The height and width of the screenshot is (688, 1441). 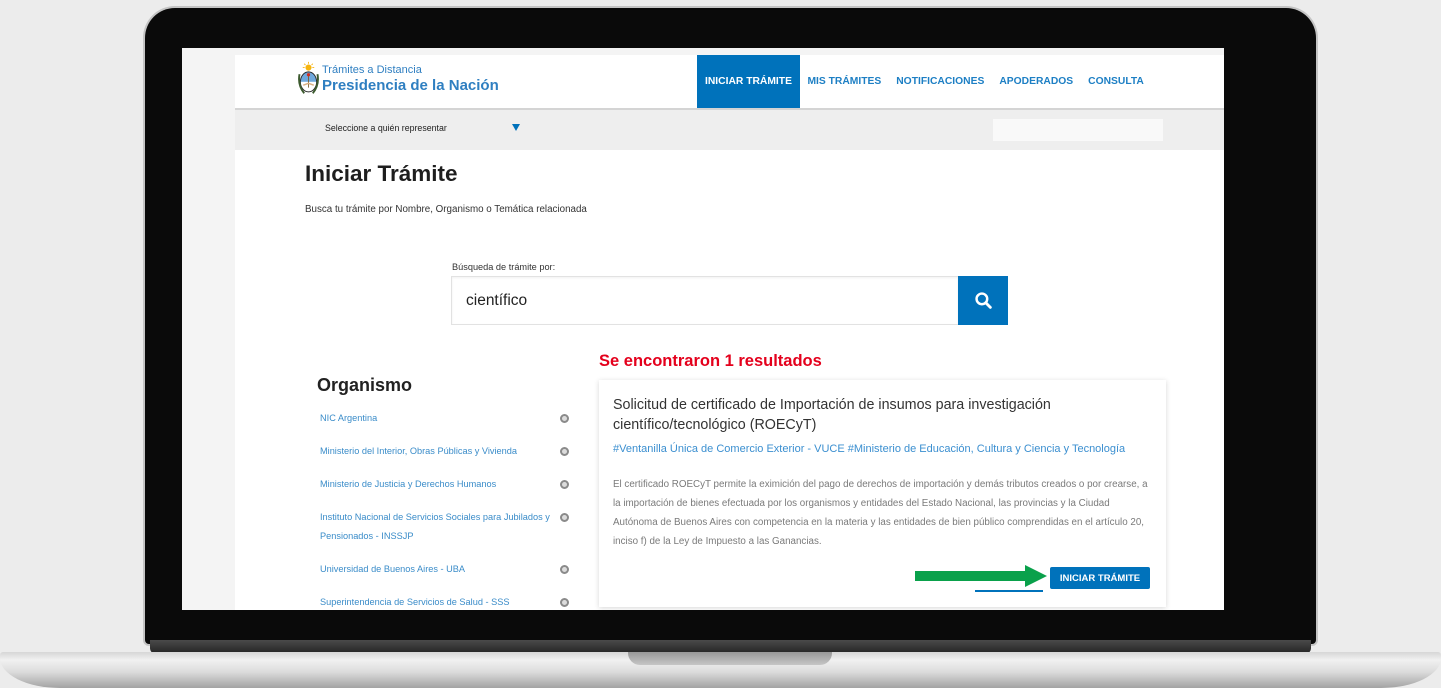 I want to click on triangle-down-icon, so click(x=516, y=127).